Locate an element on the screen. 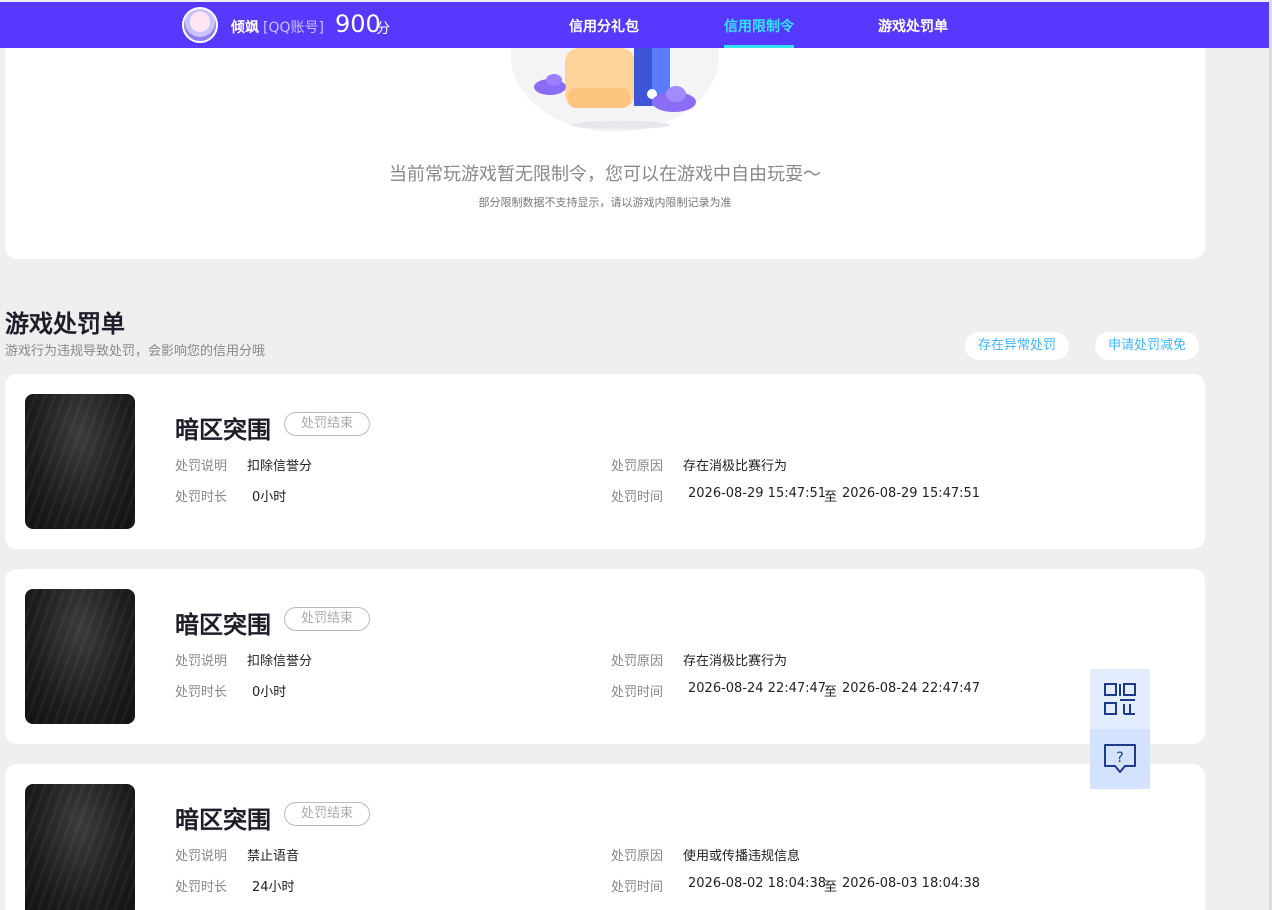 The image size is (1272, 910). empty-state-illustration is located at coordinates (615, 90).